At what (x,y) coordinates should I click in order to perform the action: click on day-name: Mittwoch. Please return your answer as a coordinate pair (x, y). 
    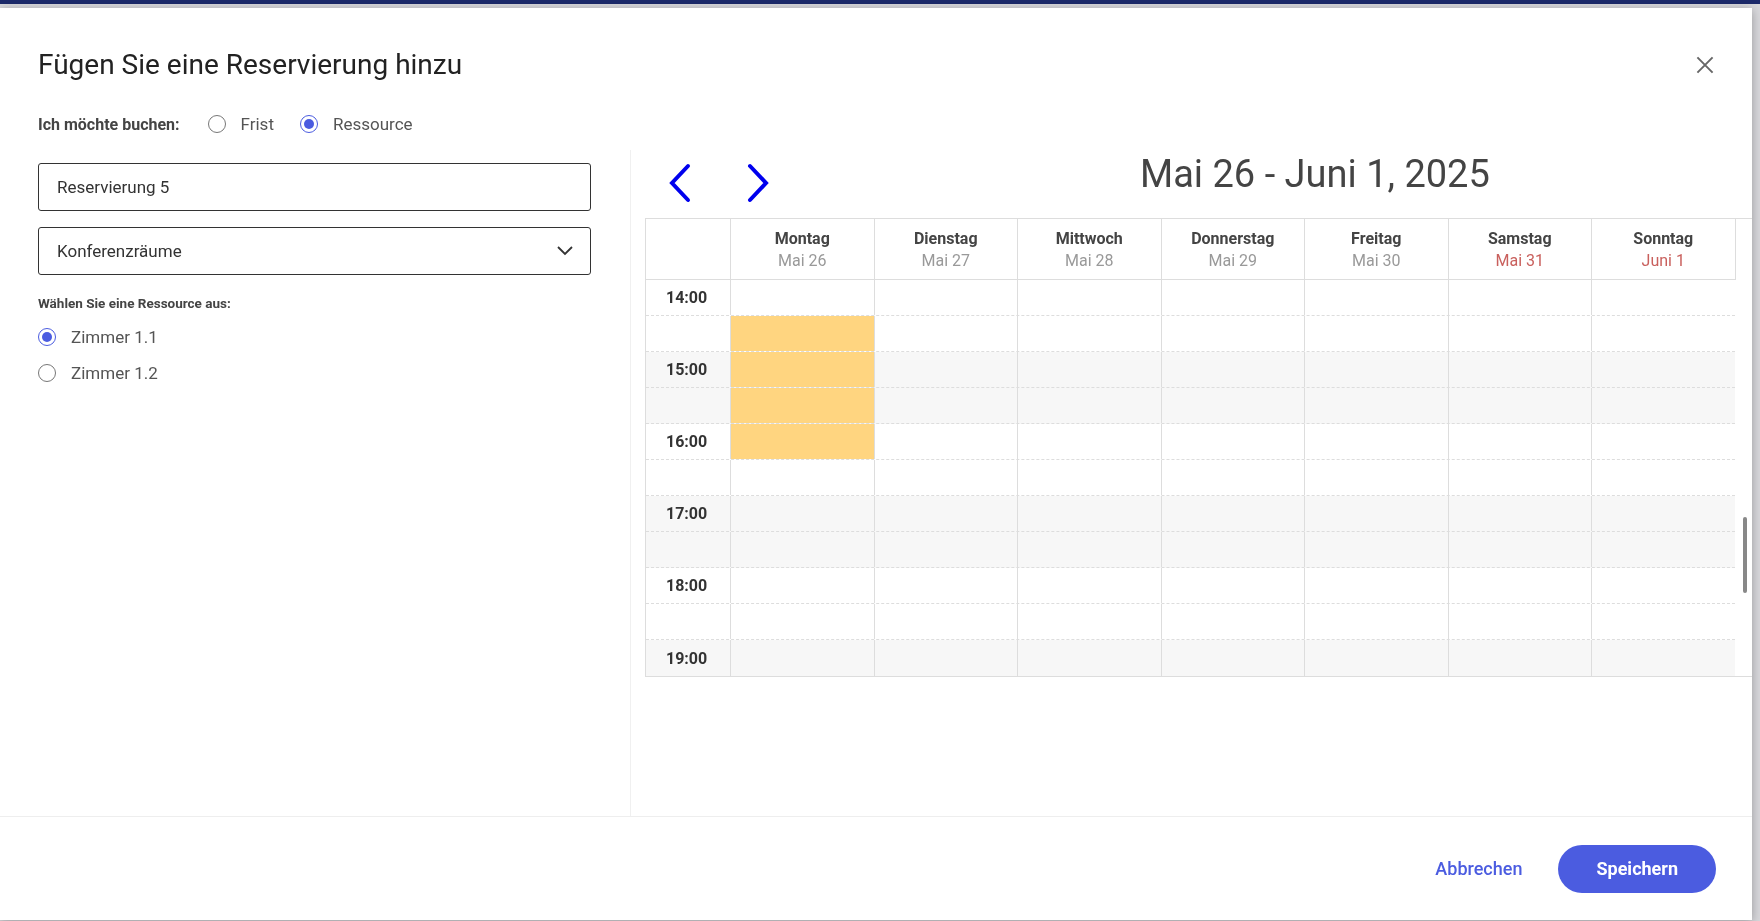
    Looking at the image, I should click on (1089, 238).